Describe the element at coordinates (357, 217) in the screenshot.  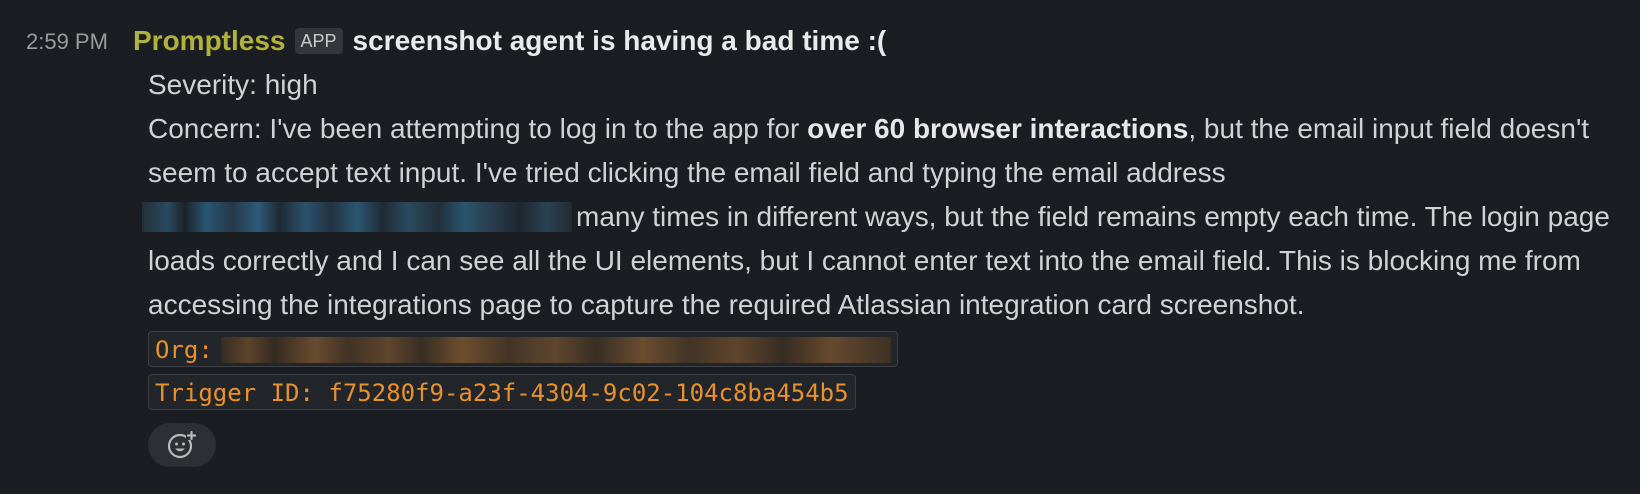
I see `redacted-email` at that location.